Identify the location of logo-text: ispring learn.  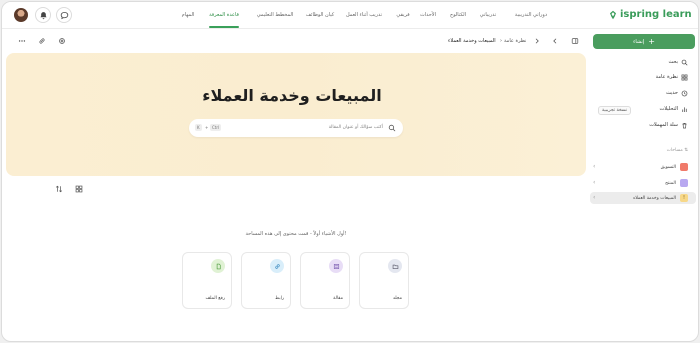
(656, 14).